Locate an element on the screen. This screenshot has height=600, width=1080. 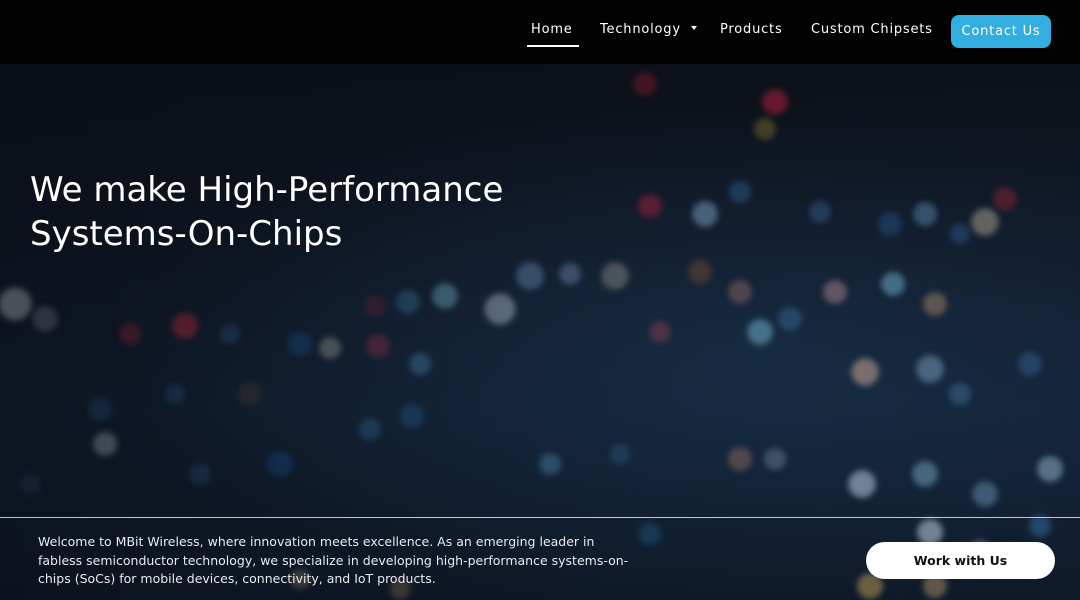
work-with-us-button: Work with Us is located at coordinates (960, 560).